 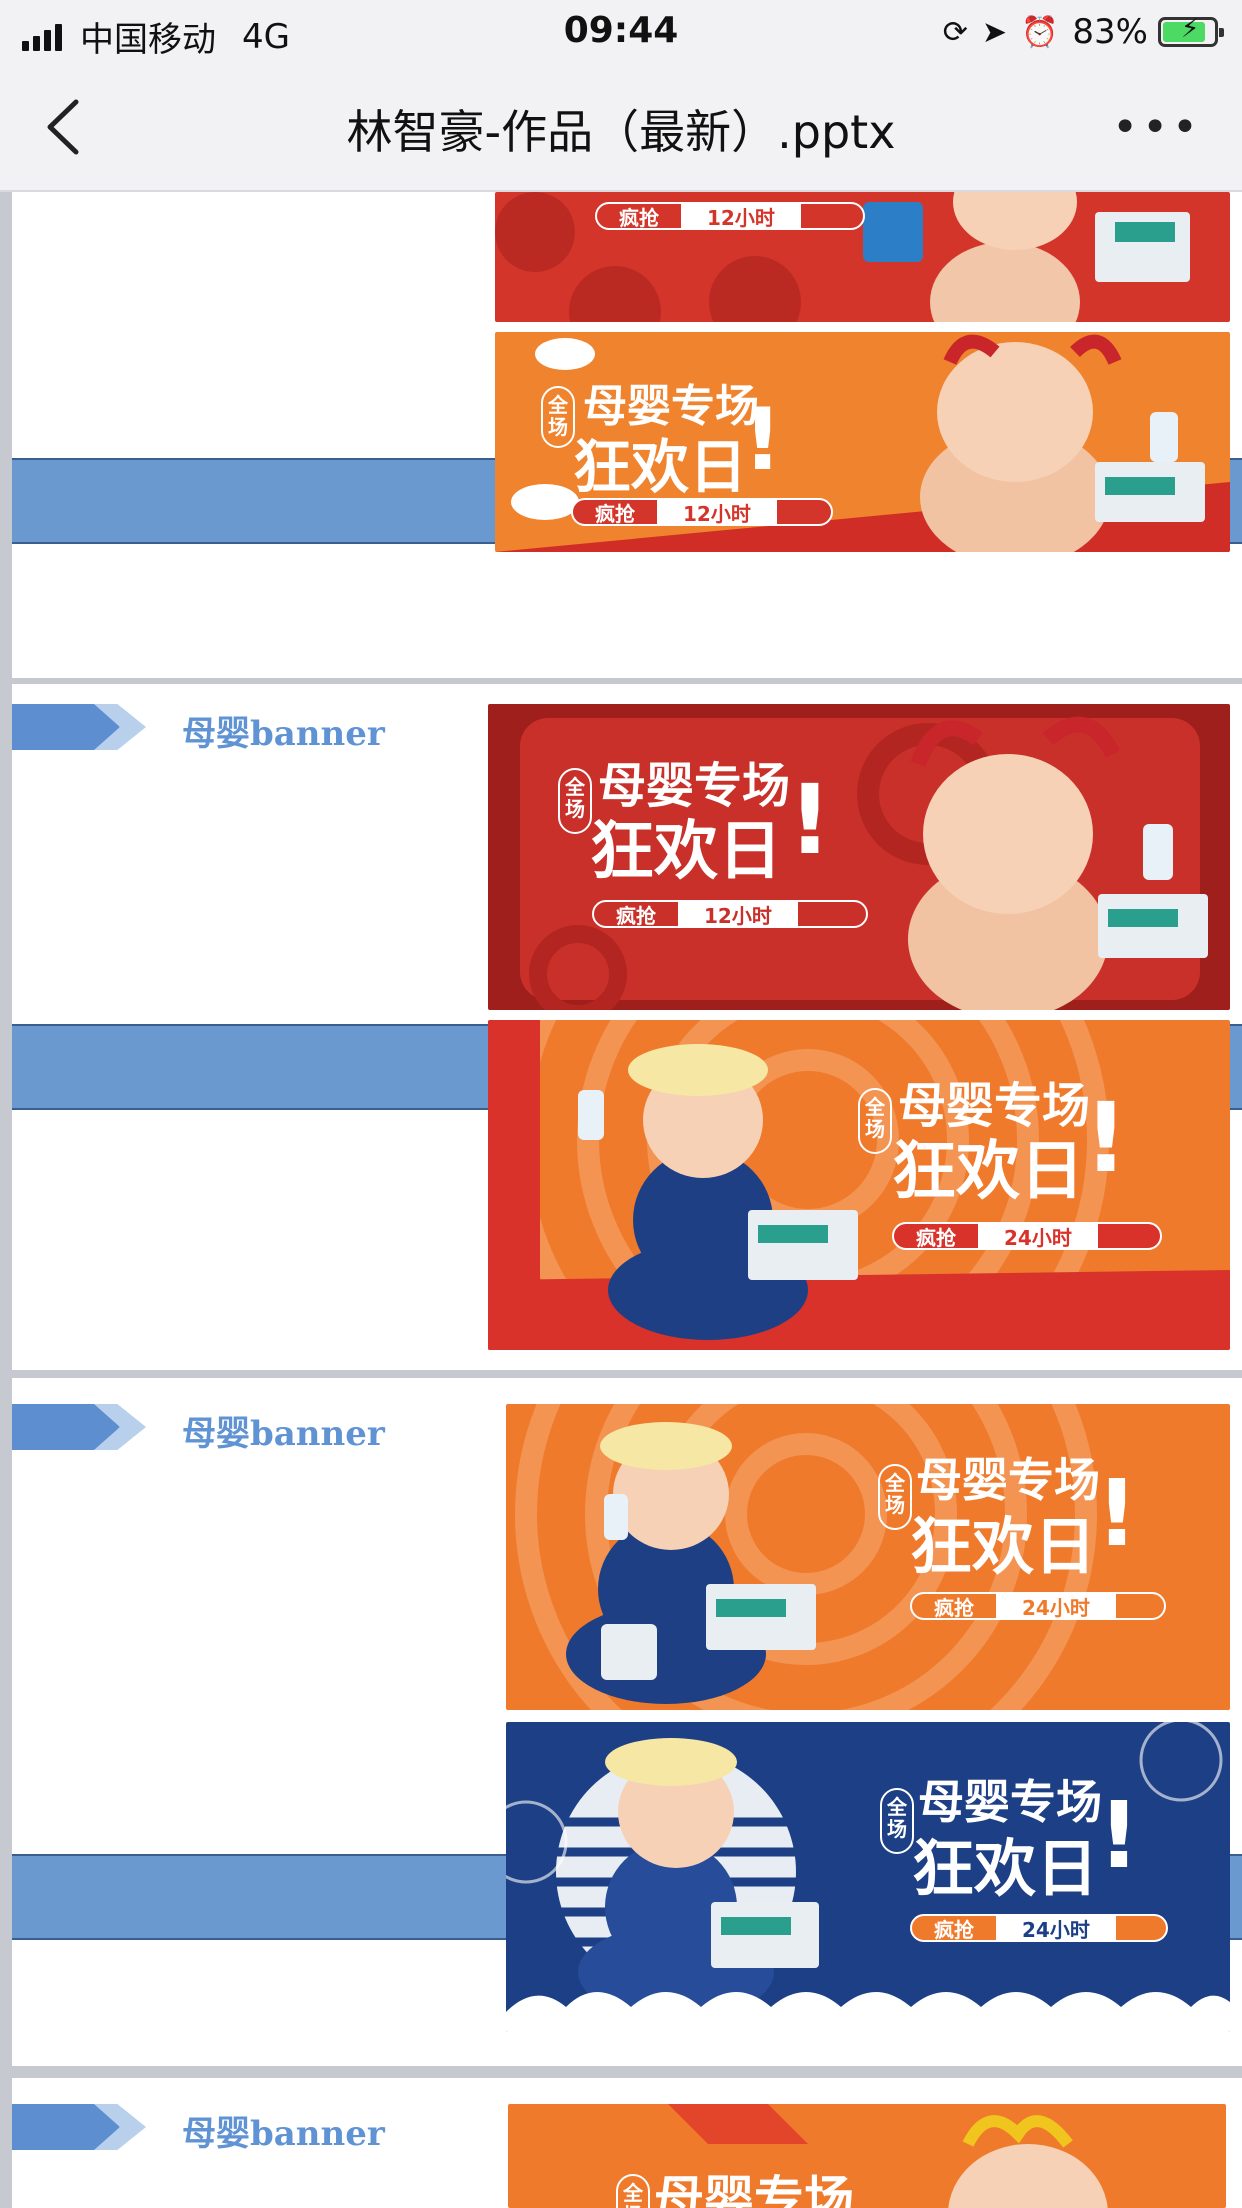 What do you see at coordinates (621, 132) in the screenshot?
I see `document-title: 林智豪-作品（最新）.pptx` at bounding box center [621, 132].